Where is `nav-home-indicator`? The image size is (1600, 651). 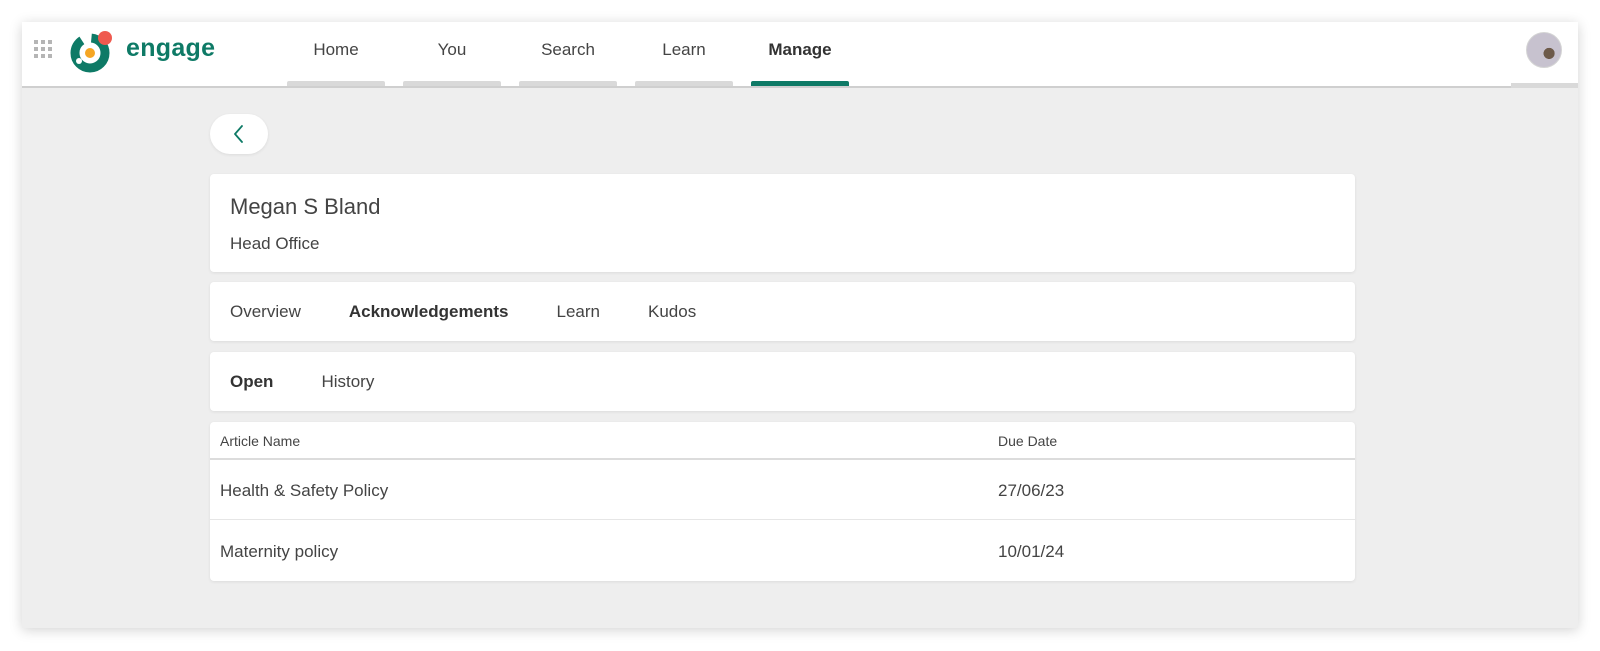 nav-home-indicator is located at coordinates (336, 83).